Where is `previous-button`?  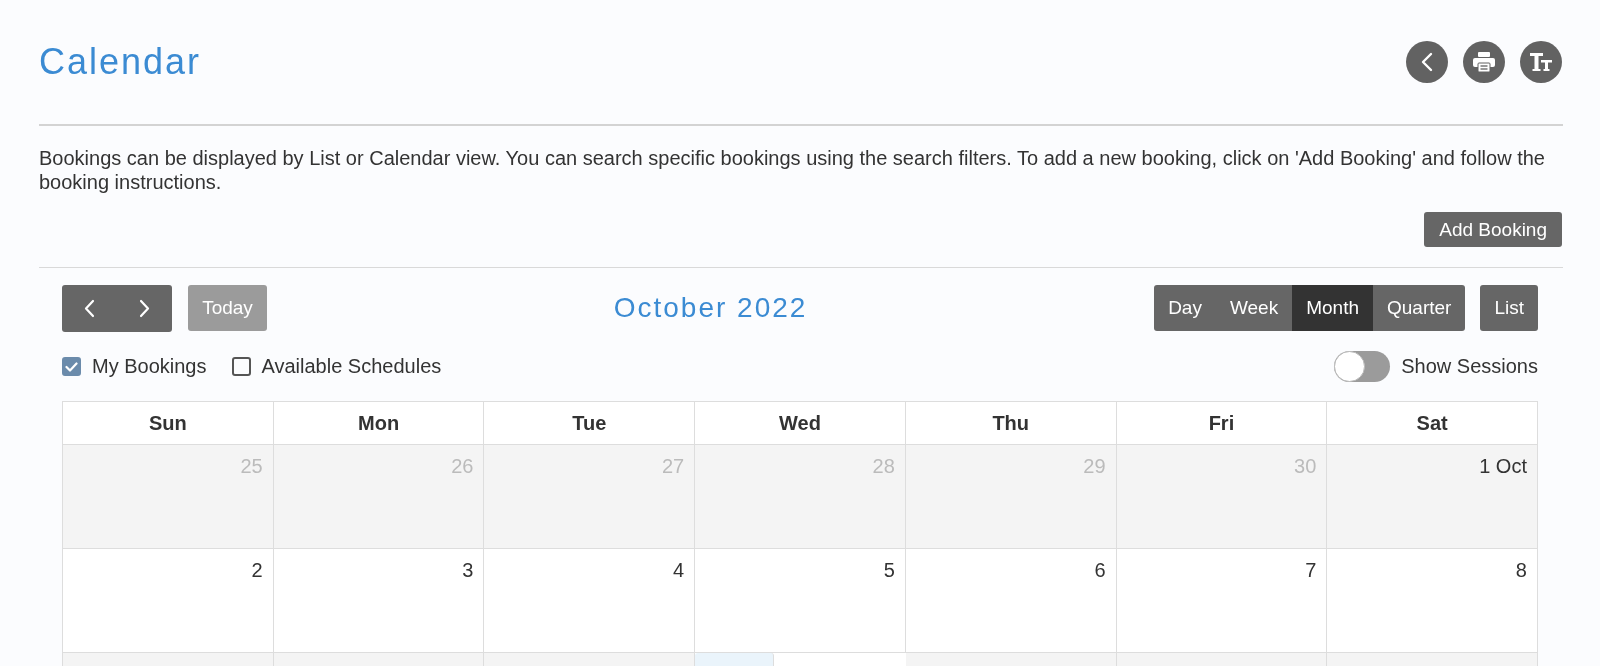
previous-button is located at coordinates (89, 308).